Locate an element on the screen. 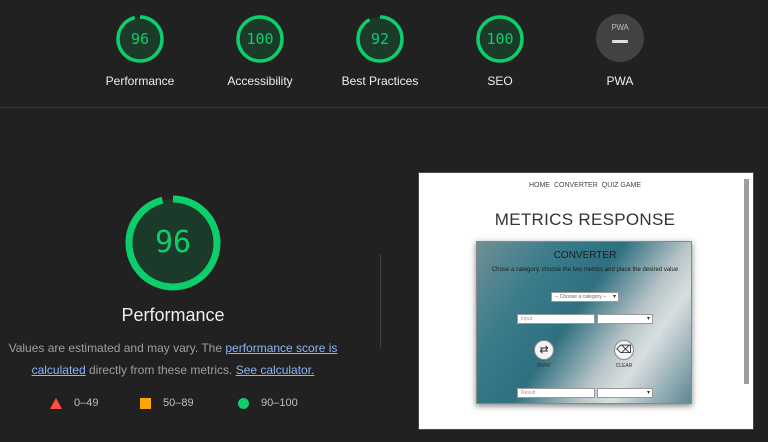 The image size is (768, 442). gauge-performance: 96 Performance is located at coordinates (140, 51).